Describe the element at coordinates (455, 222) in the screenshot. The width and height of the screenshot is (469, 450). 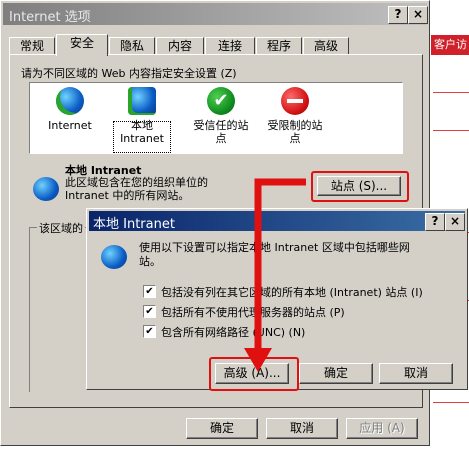
I see `dialog-close-button: ×` at that location.